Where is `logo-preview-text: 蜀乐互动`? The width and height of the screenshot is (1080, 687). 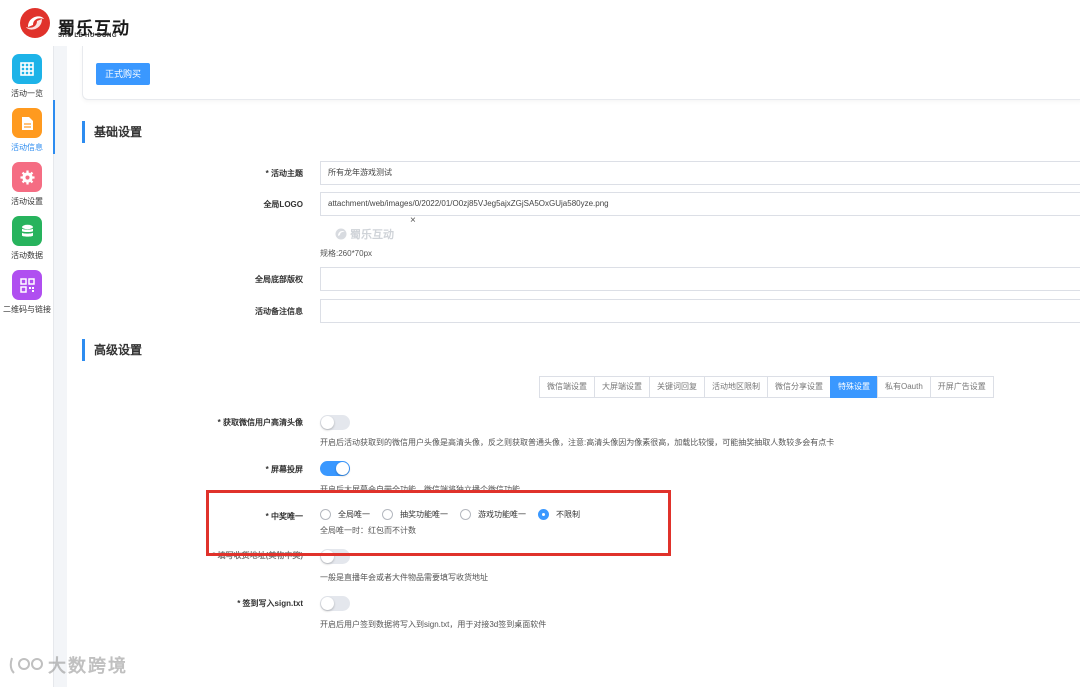 logo-preview-text: 蜀乐互动 is located at coordinates (372, 235).